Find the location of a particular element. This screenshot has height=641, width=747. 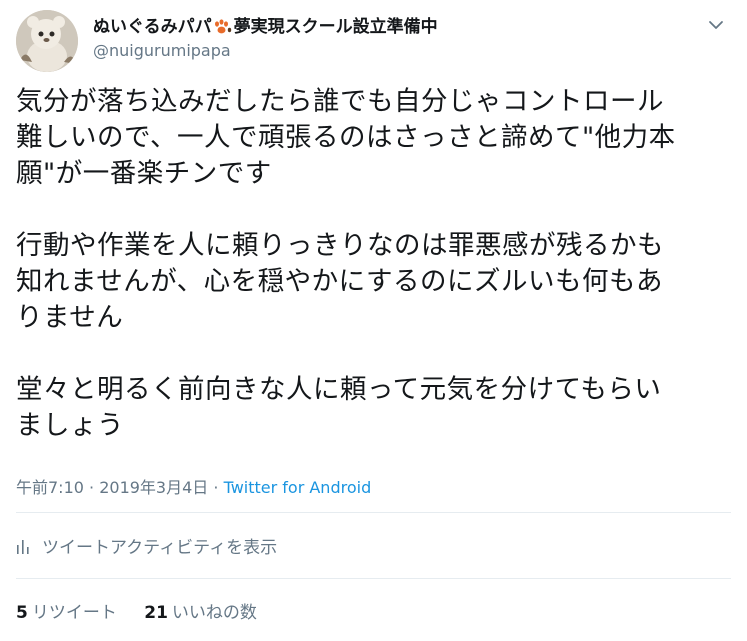

tweet-meta: 午前7:10 · 2019年3月4日 · Twitter for Android is located at coordinates (193, 486).